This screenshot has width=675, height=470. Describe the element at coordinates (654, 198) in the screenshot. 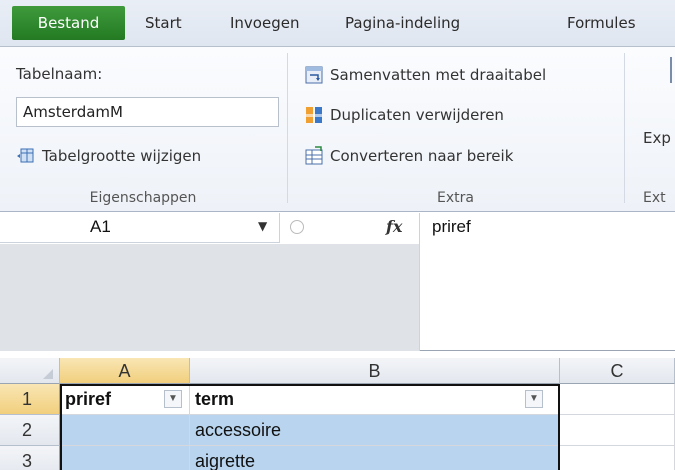

I see `external-group-label: Ext` at that location.